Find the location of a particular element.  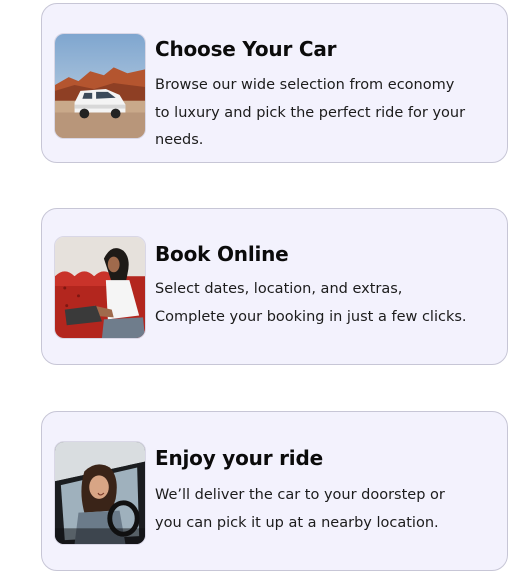

suv-desert-photo-icon is located at coordinates (100, 86).